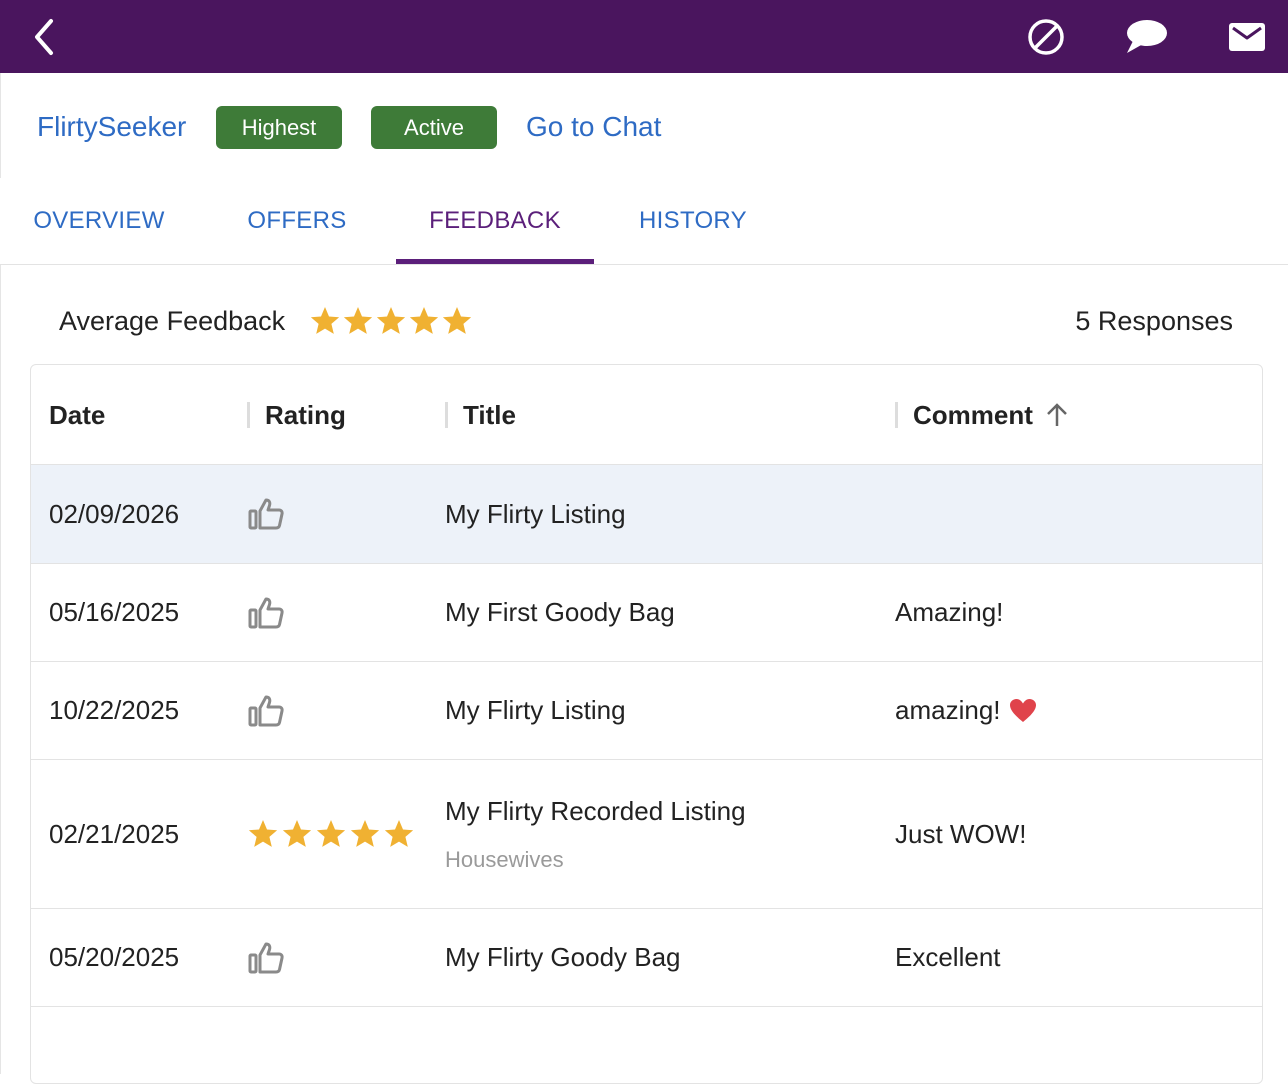  Describe the element at coordinates (595, 834) in the screenshot. I see `cell-title: My Flirty Recorded Listing Housewives` at that location.